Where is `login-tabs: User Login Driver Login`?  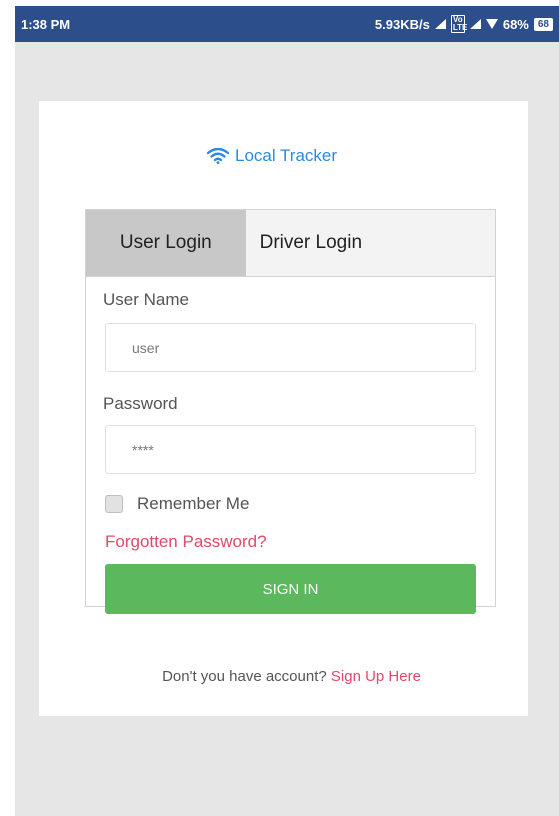
login-tabs: User Login Driver Login is located at coordinates (290, 243).